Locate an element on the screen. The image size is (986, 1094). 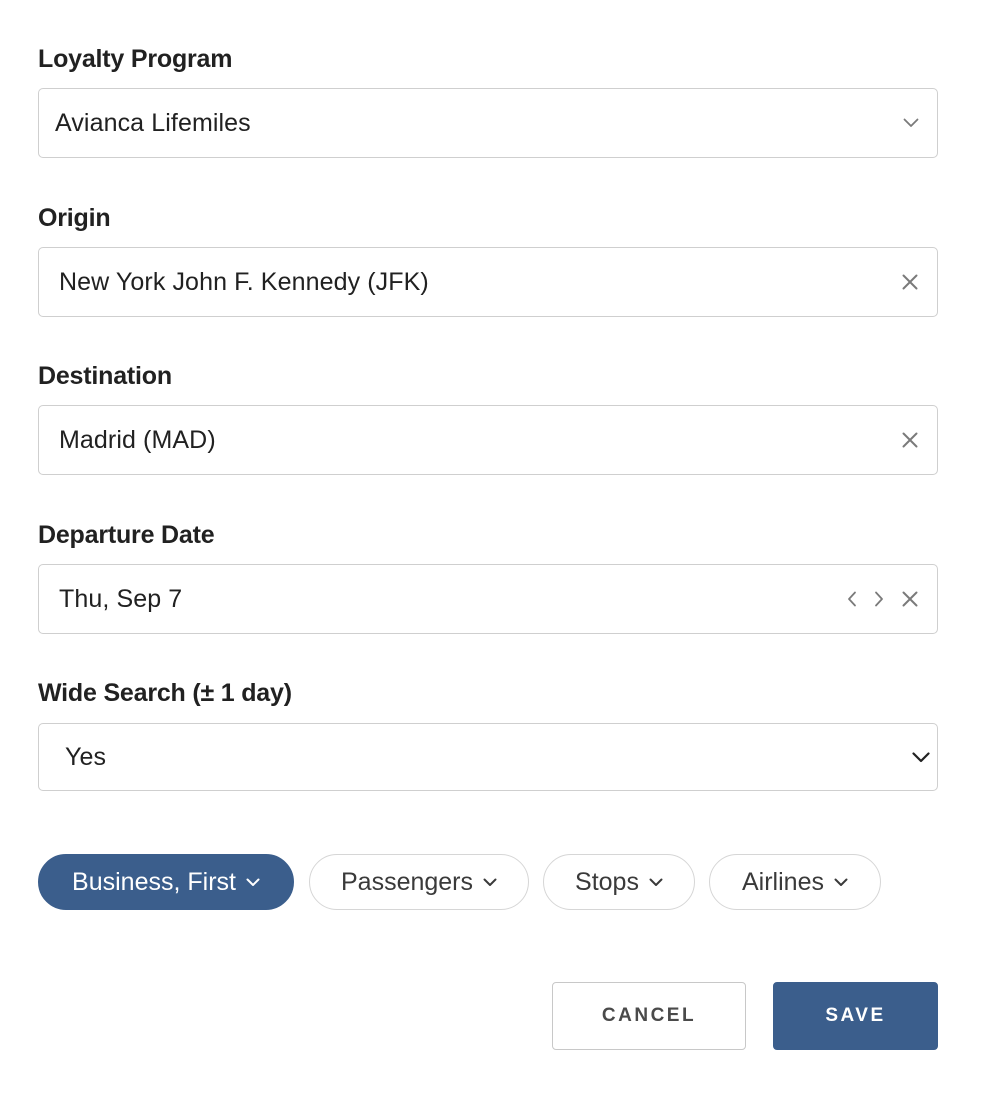
cancel-button: CANCEL is located at coordinates (649, 1016).